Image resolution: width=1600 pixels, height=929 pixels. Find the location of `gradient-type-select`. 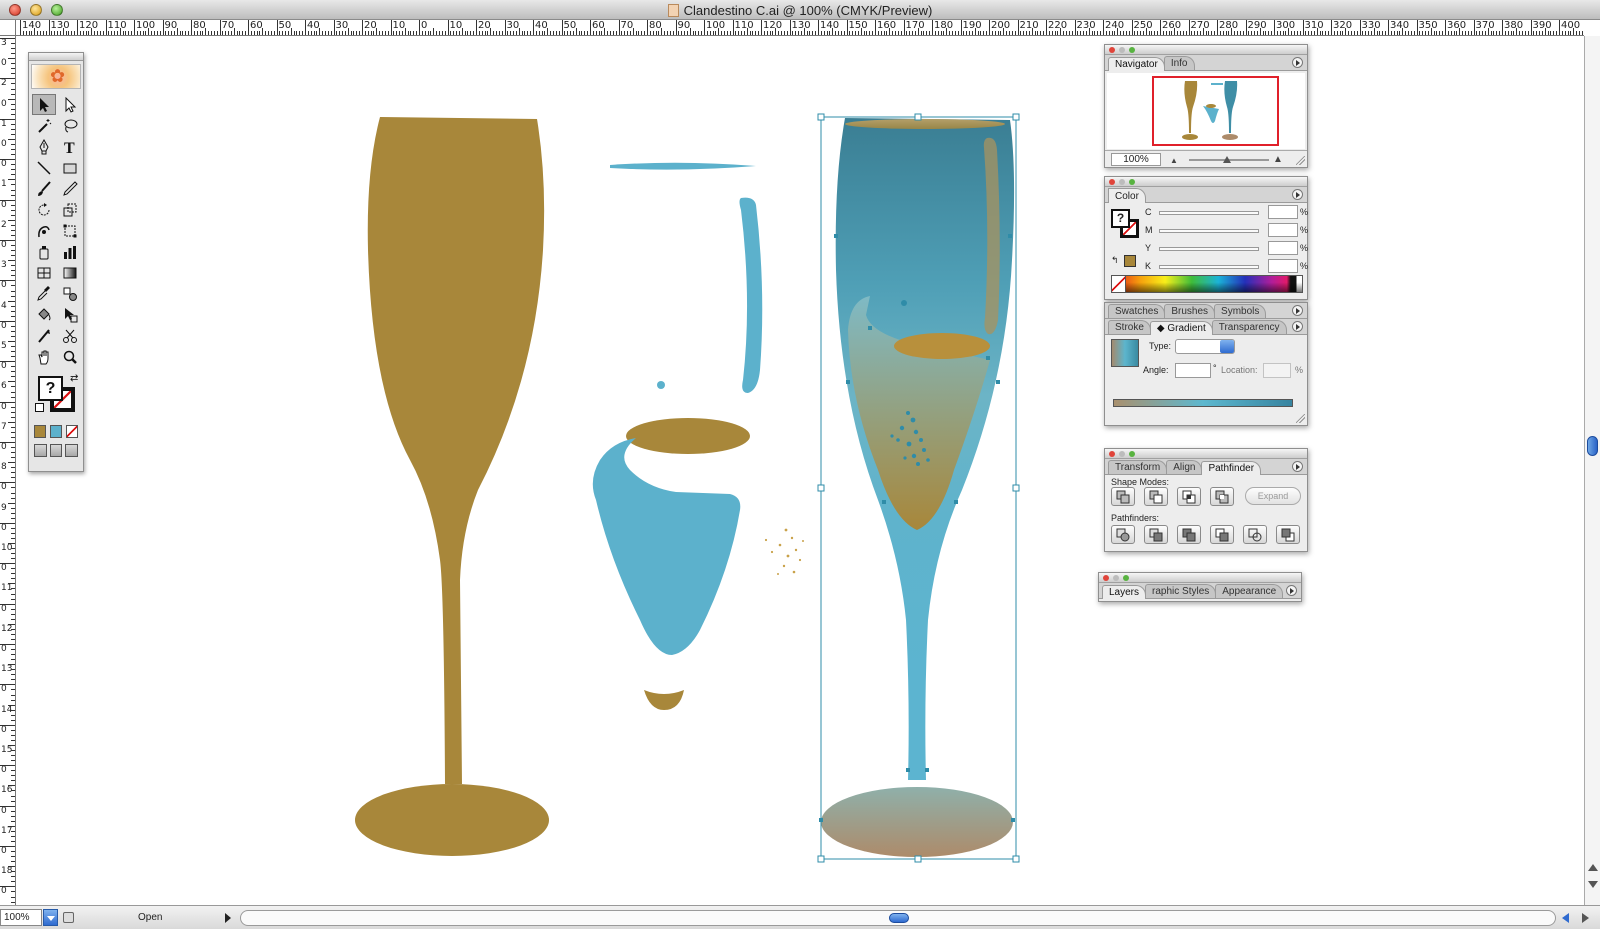

gradient-type-select is located at coordinates (1205, 346).